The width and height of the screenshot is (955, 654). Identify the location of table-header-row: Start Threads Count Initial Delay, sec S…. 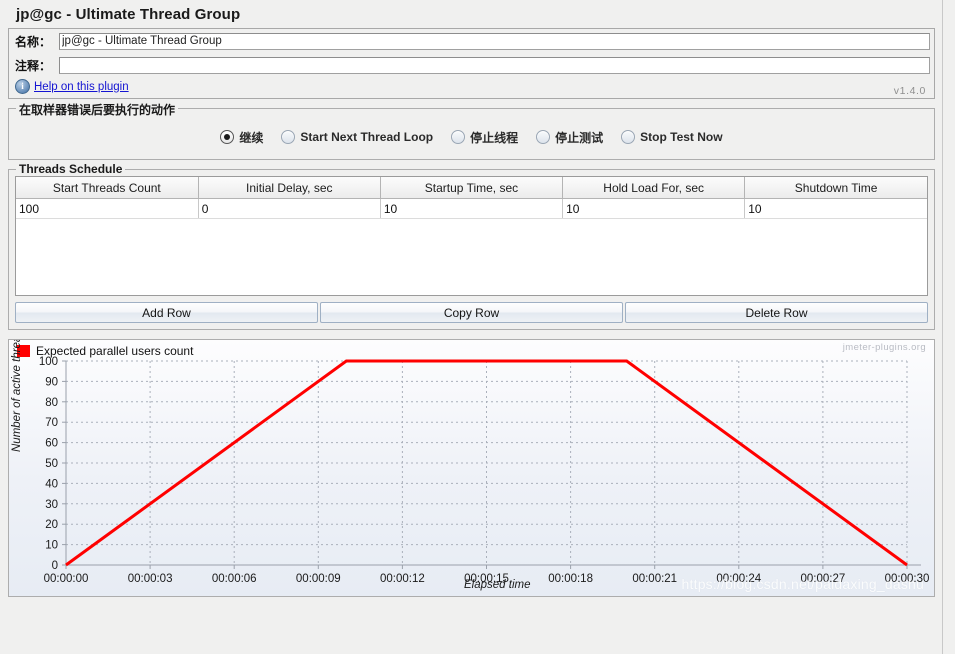
(471, 188).